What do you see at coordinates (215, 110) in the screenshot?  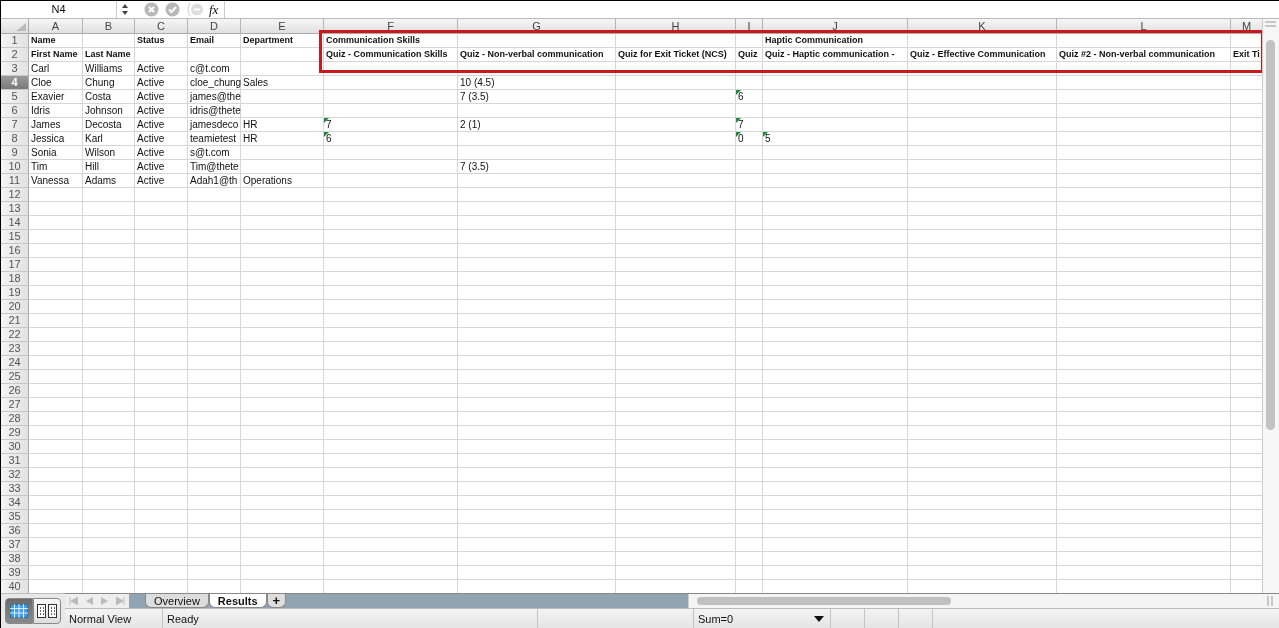 I see `table-cell: idris@thete` at bounding box center [215, 110].